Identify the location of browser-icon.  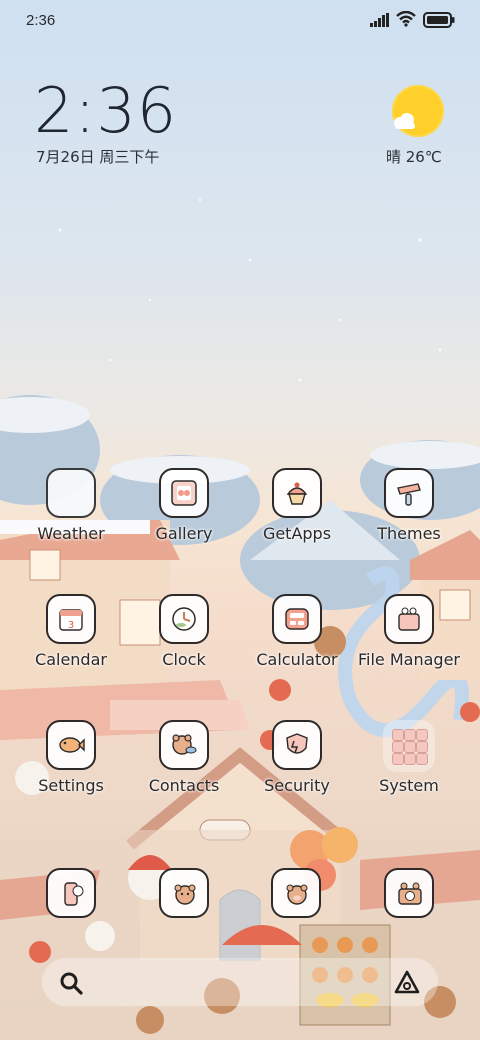
(296, 893).